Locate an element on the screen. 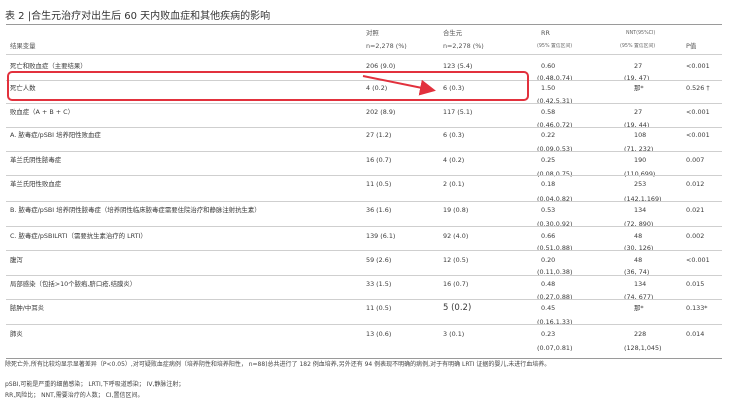  cell-rr: 0.25 is located at coordinates (548, 160).